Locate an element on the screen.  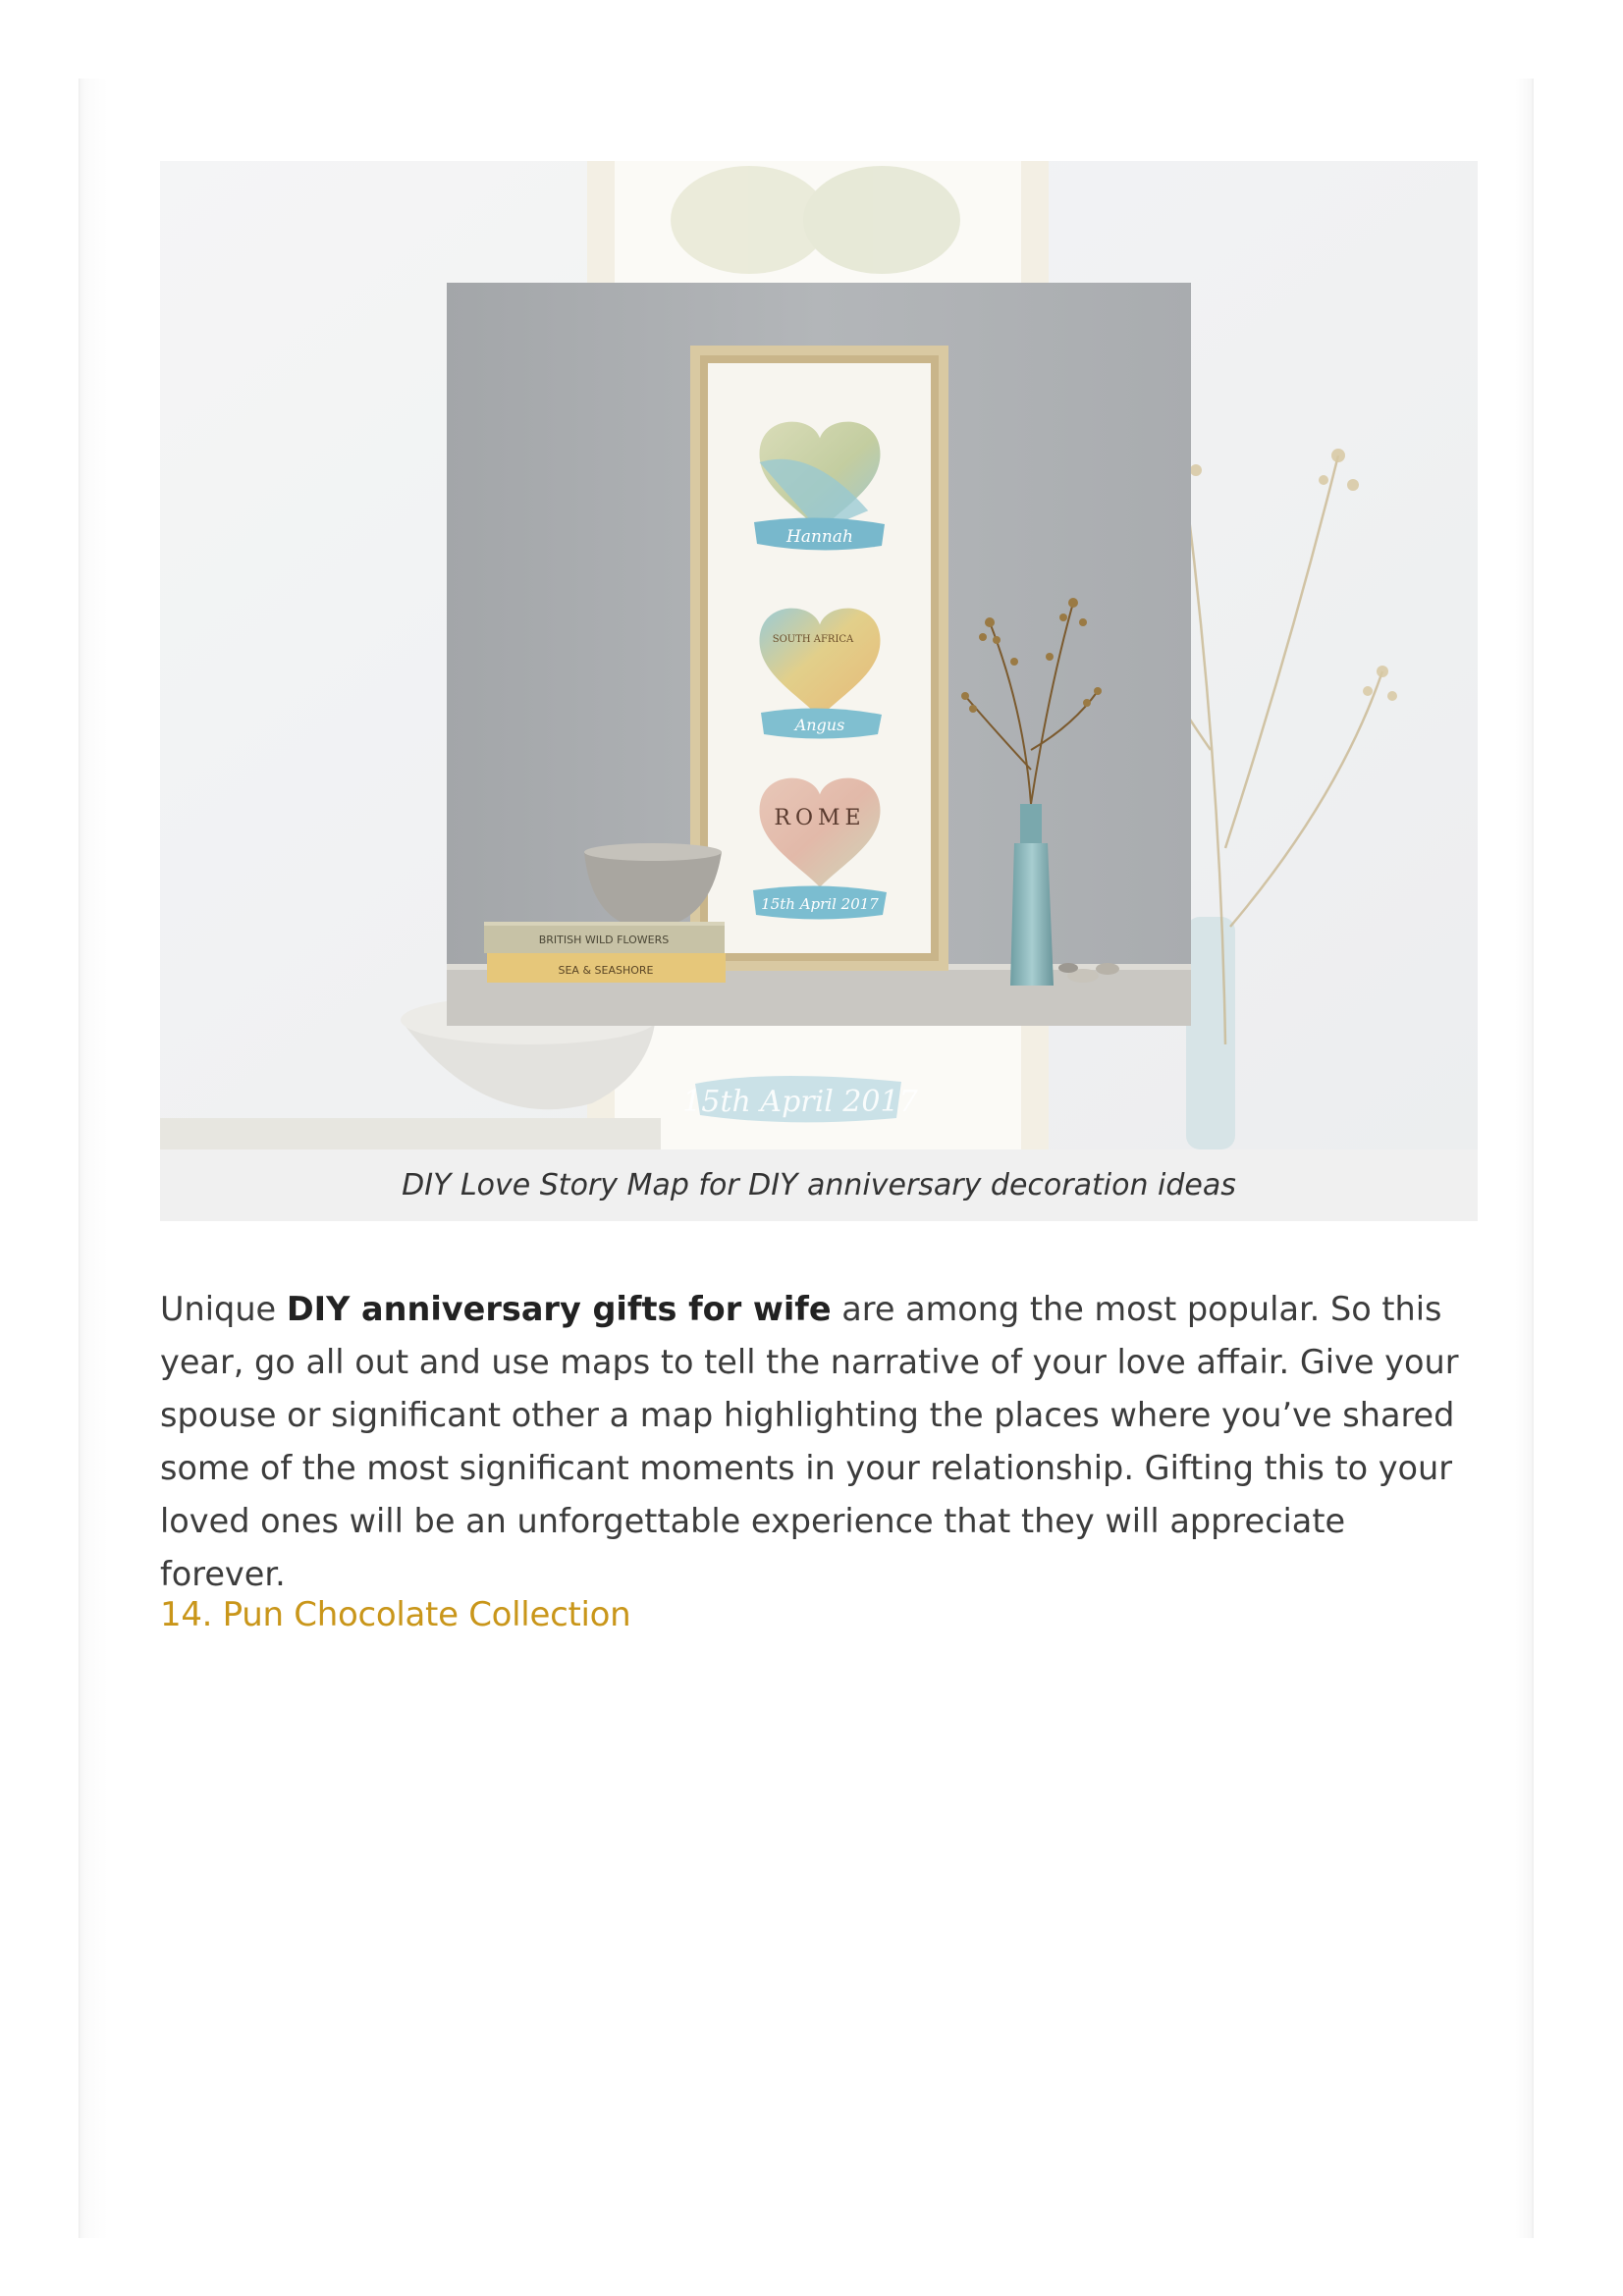
heart-3-date: 15th April 2017 is located at coordinates (820, 904).